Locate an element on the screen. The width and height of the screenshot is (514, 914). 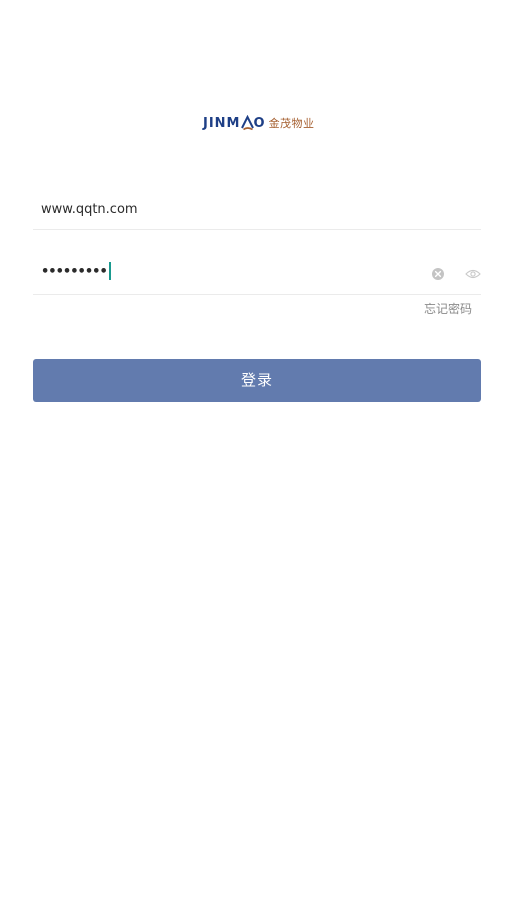
password-masked-text: ••••••••• is located at coordinates (74, 272).